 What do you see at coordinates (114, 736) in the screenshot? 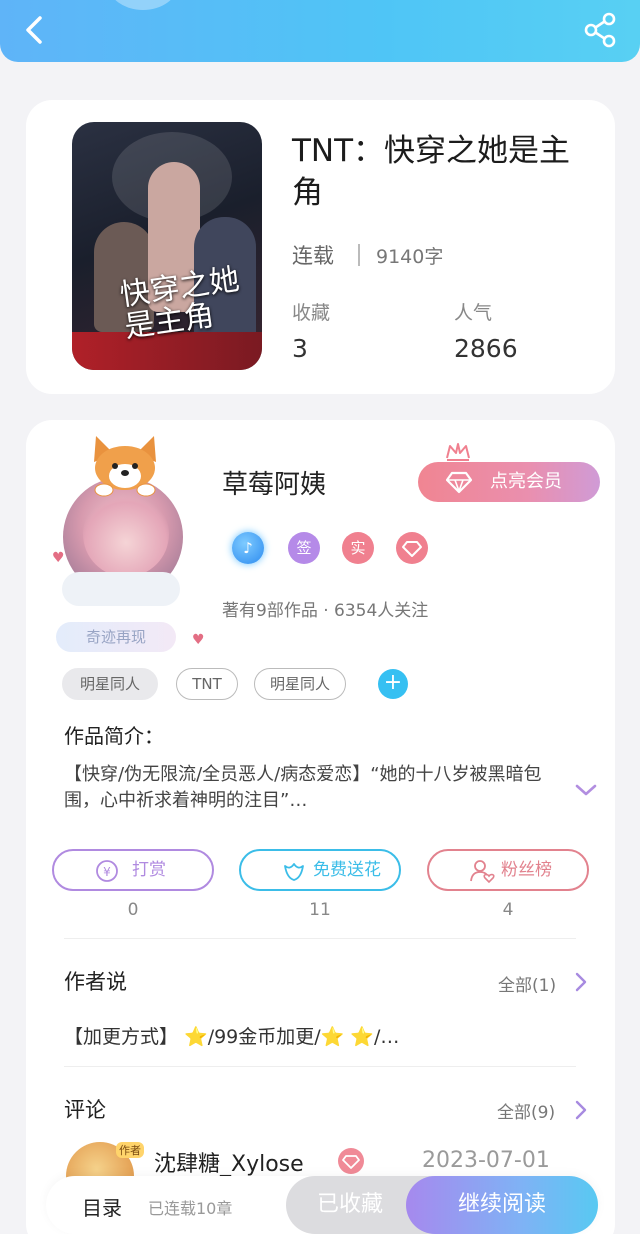
I see `intro-label: 作品简介：` at bounding box center [114, 736].